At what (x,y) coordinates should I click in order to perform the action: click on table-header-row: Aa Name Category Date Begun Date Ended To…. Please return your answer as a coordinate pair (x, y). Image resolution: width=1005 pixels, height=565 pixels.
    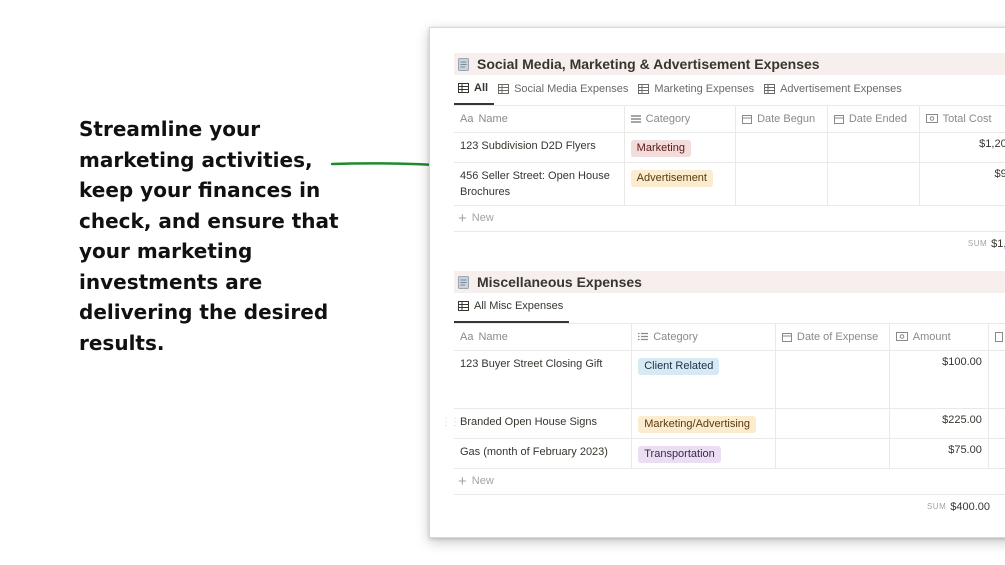
    Looking at the image, I should click on (729, 119).